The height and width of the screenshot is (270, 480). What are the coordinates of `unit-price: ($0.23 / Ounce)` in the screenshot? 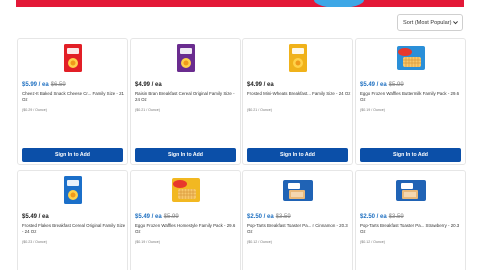 It's located at (34, 242).